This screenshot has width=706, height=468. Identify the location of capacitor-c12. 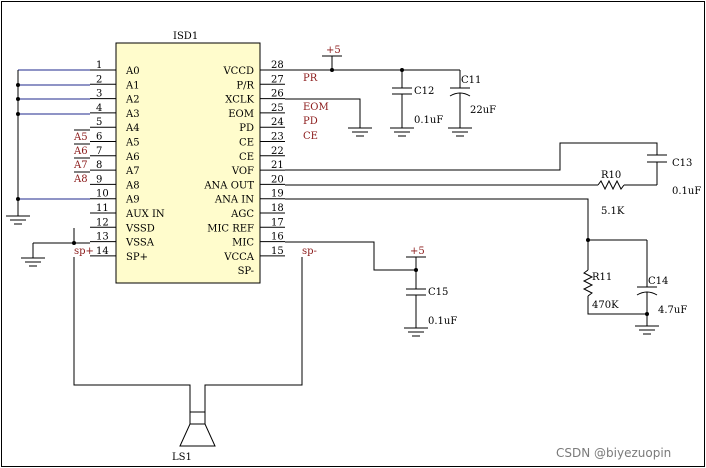
(402, 103).